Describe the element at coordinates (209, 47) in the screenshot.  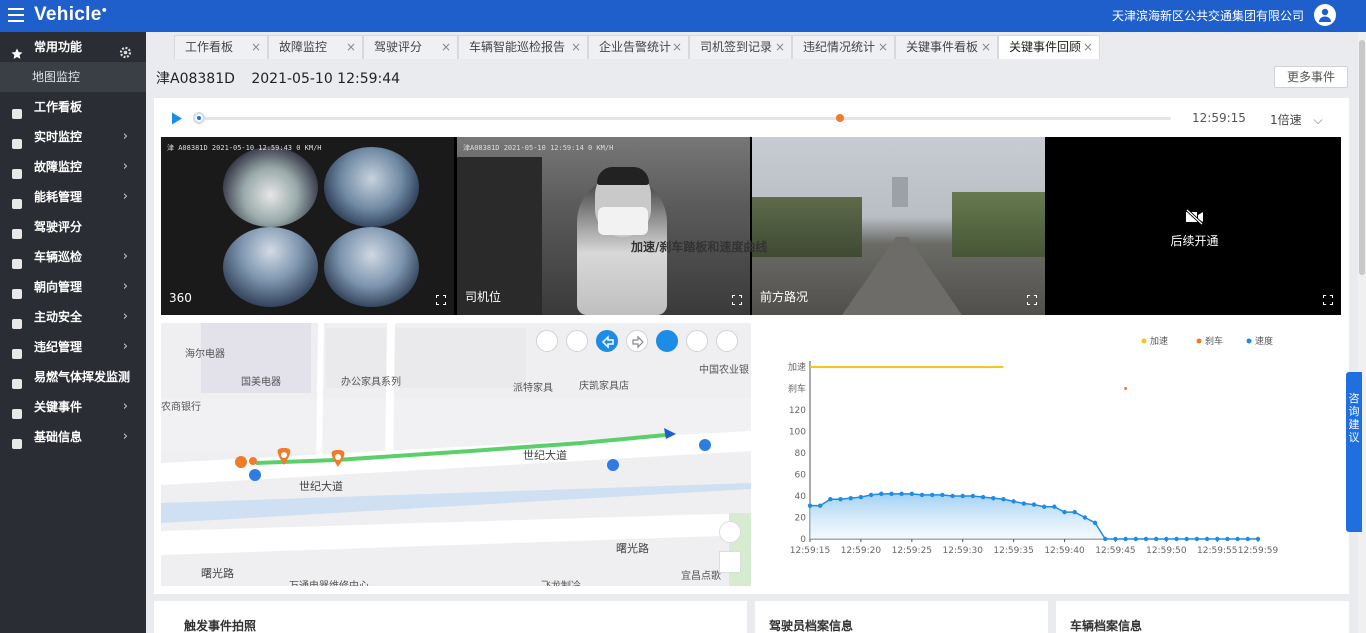
I see `tab-label: 工作看板` at that location.